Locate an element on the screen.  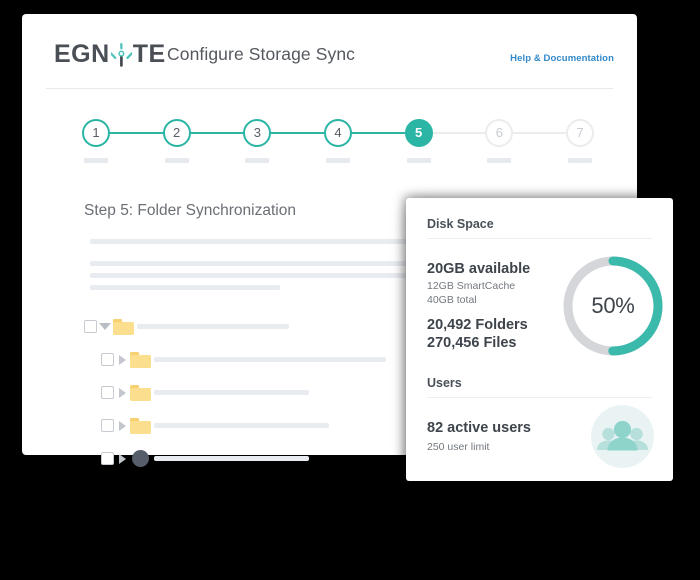
chevron-down-icon is located at coordinates (105, 326).